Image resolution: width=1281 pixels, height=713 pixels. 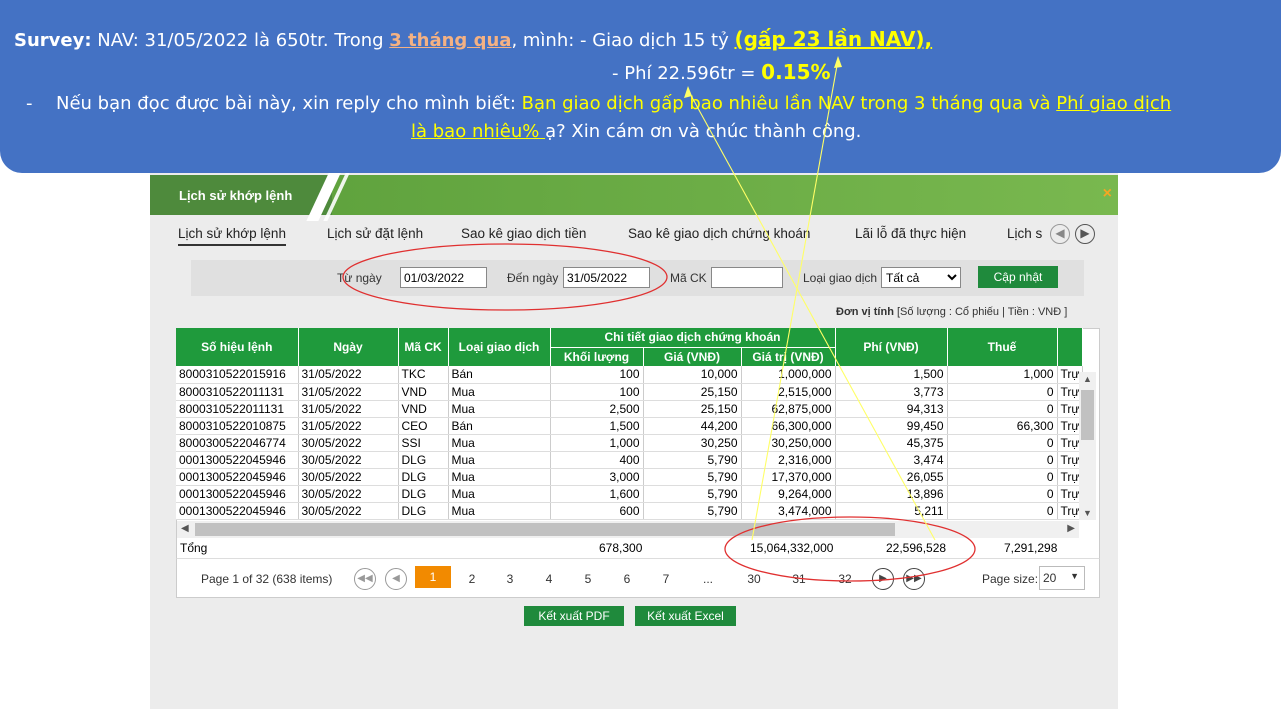 What do you see at coordinates (891, 426) in the screenshot?
I see `table-cell: 99,450` at bounding box center [891, 426].